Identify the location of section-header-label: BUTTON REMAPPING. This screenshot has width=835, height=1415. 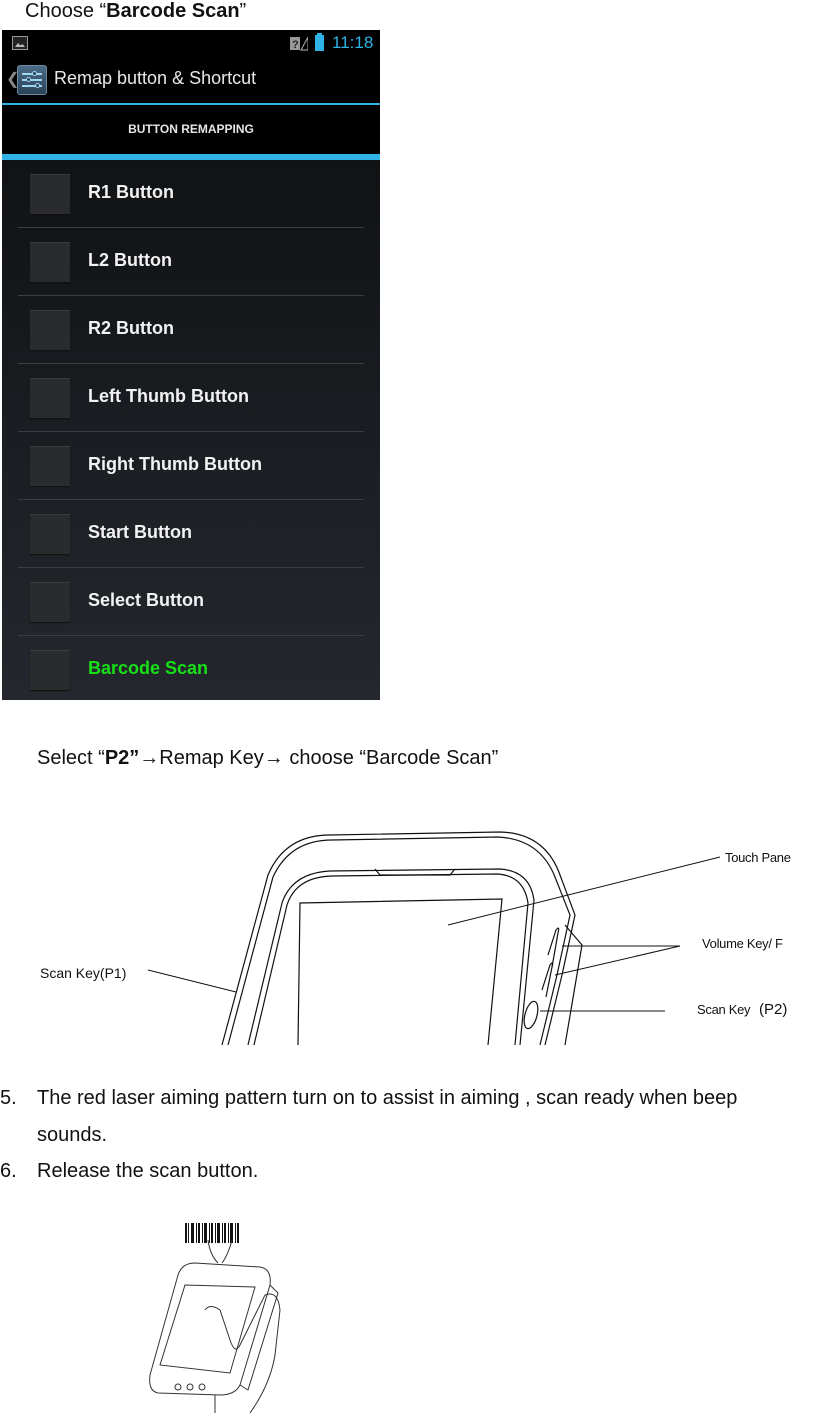
(191, 129).